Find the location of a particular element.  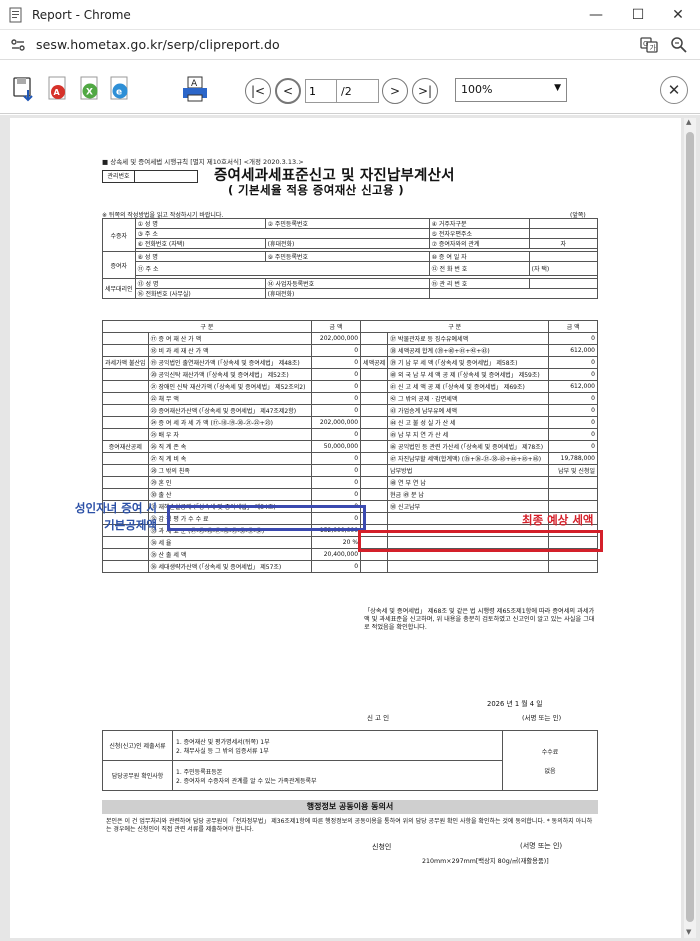

table-cell: ㉒ 채 무 액 is located at coordinates (229, 398).